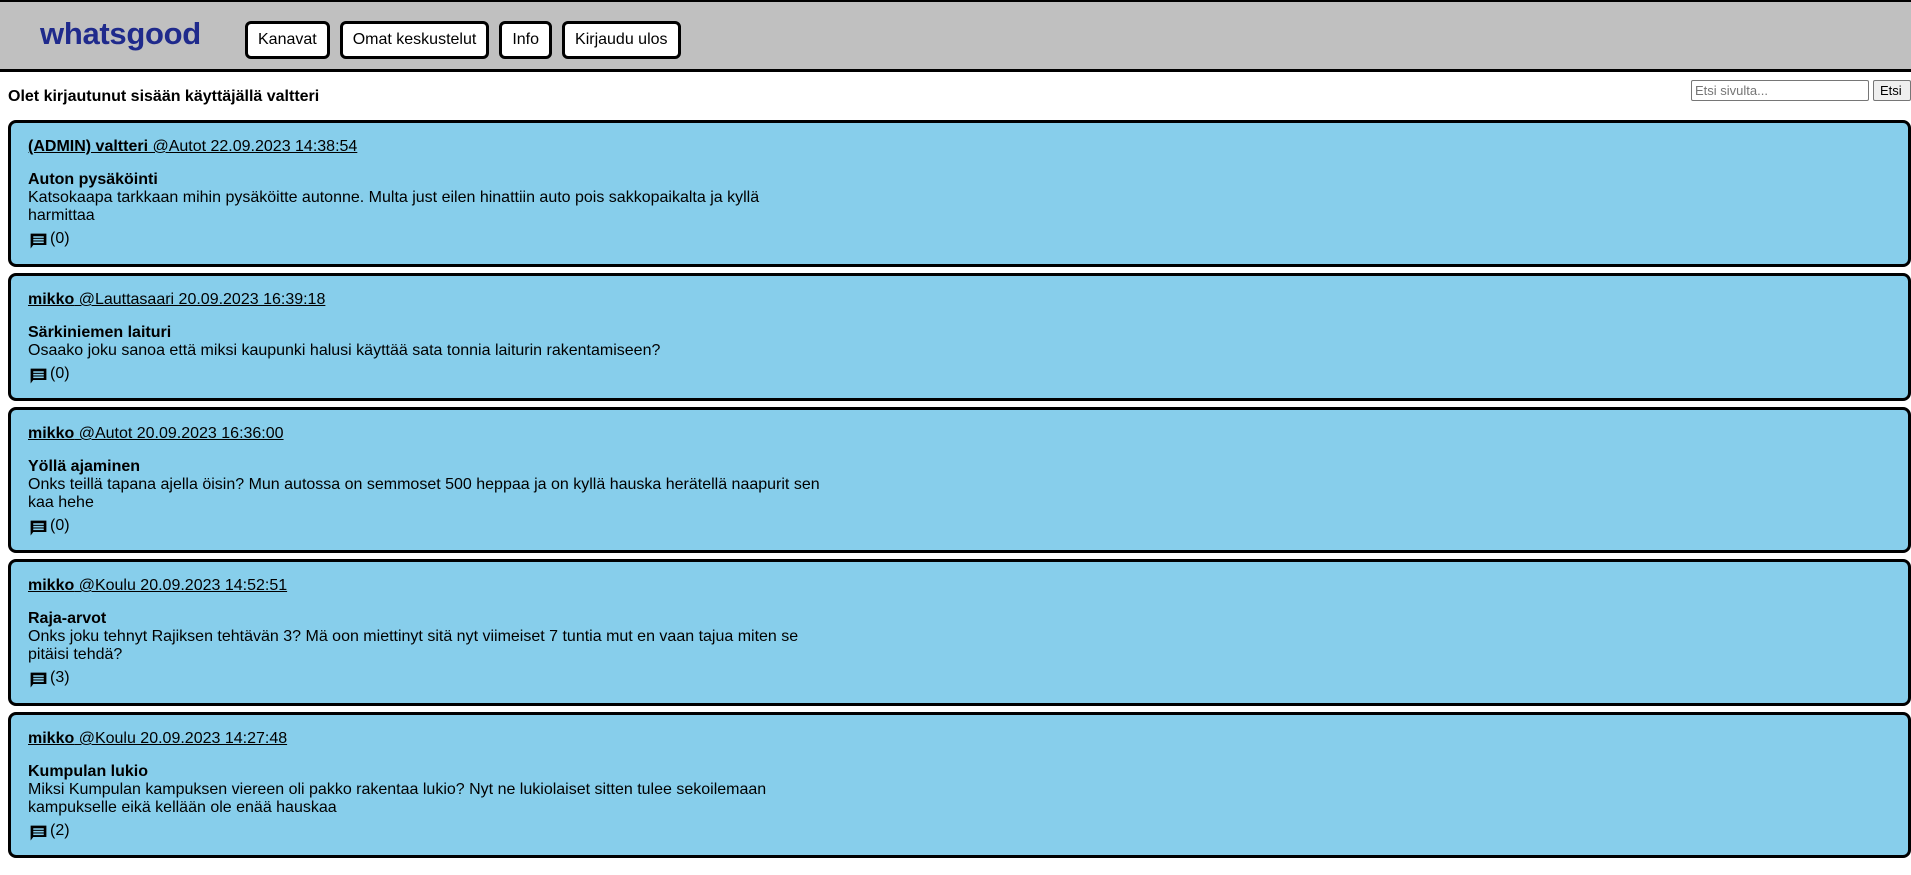 This screenshot has width=1911, height=875. Describe the element at coordinates (959, 833) in the screenshot. I see `comment-count-link: (2)` at that location.